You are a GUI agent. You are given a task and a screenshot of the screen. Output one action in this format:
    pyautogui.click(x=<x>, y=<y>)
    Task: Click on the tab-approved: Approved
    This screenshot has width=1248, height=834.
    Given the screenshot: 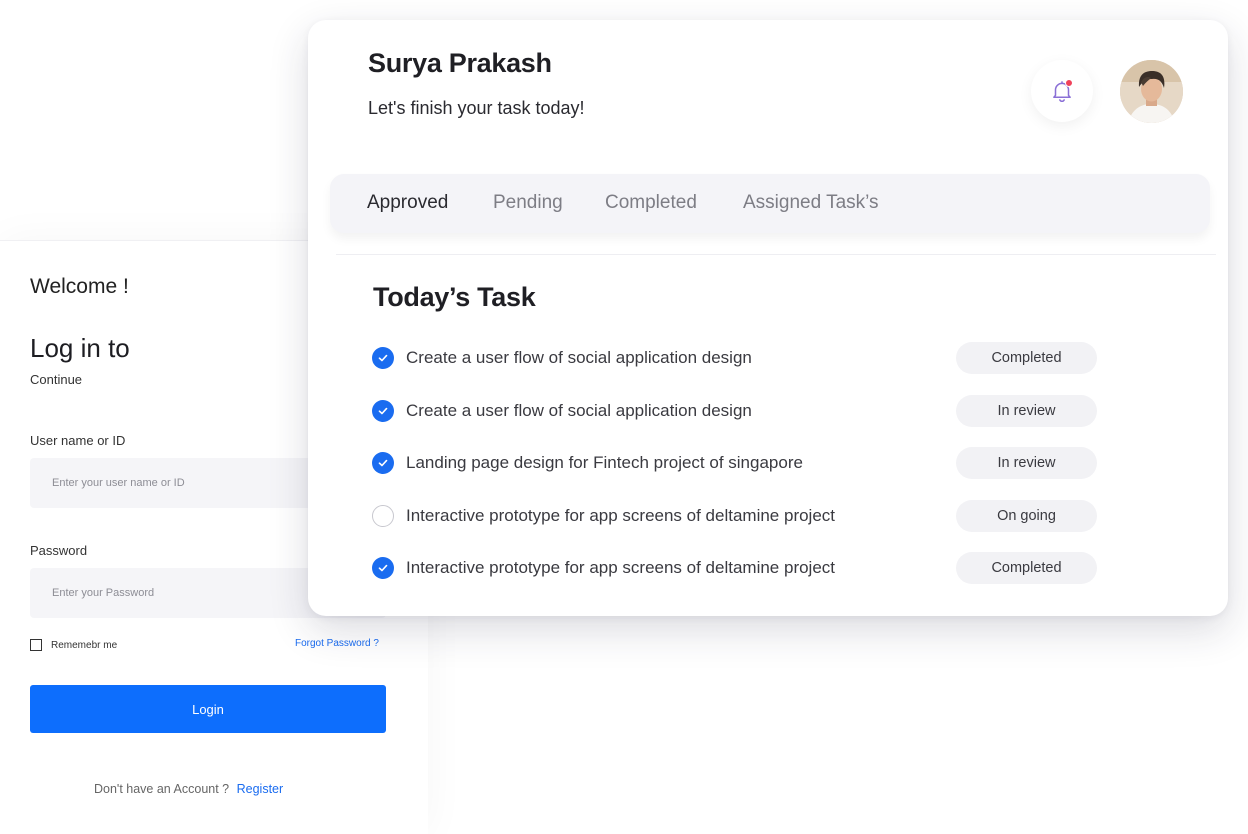 What is the action you would take?
    pyautogui.click(x=407, y=203)
    